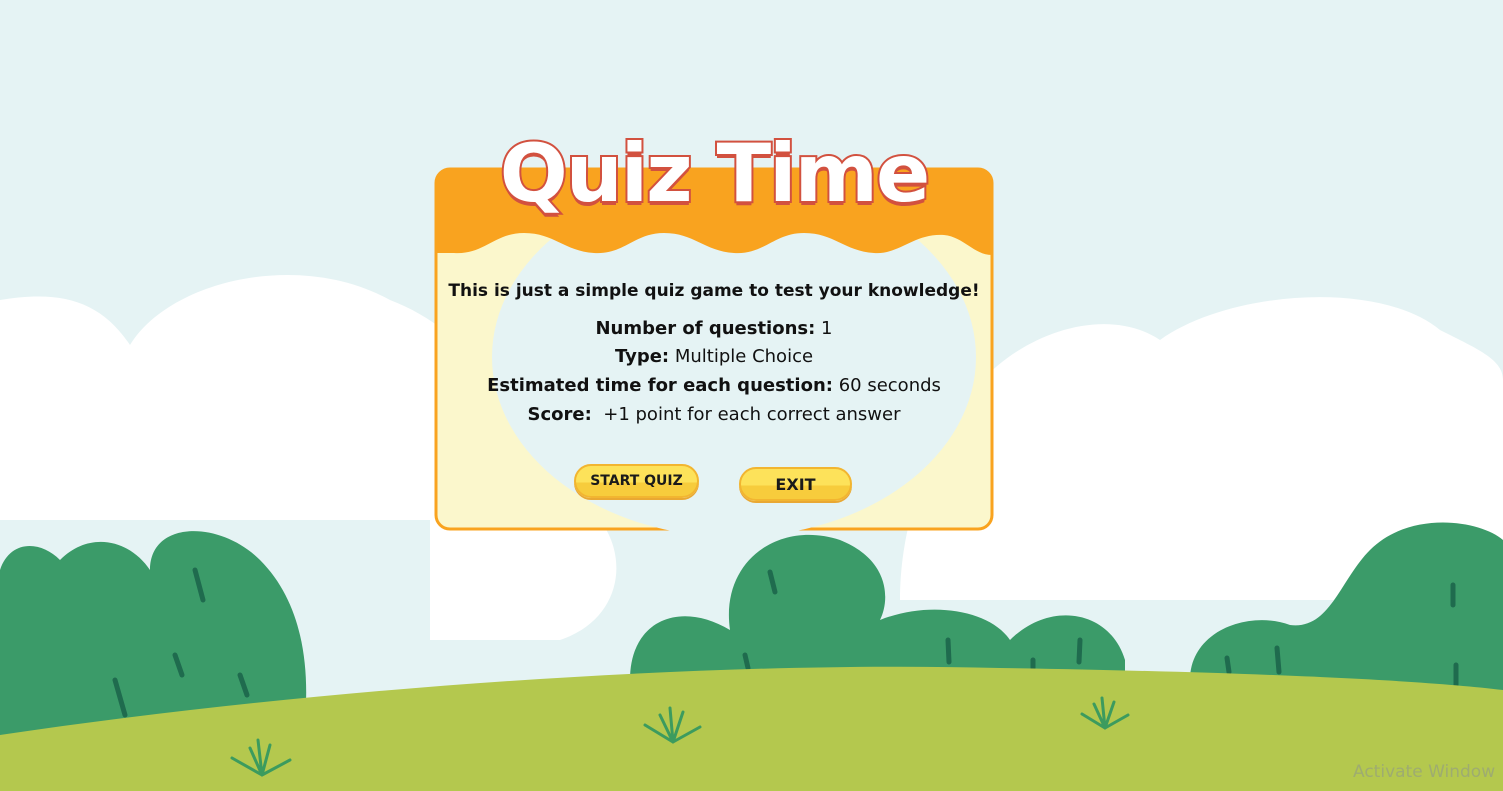 The height and width of the screenshot is (791, 1503). I want to click on quiz-title: Quiz Time, so click(715, 173).